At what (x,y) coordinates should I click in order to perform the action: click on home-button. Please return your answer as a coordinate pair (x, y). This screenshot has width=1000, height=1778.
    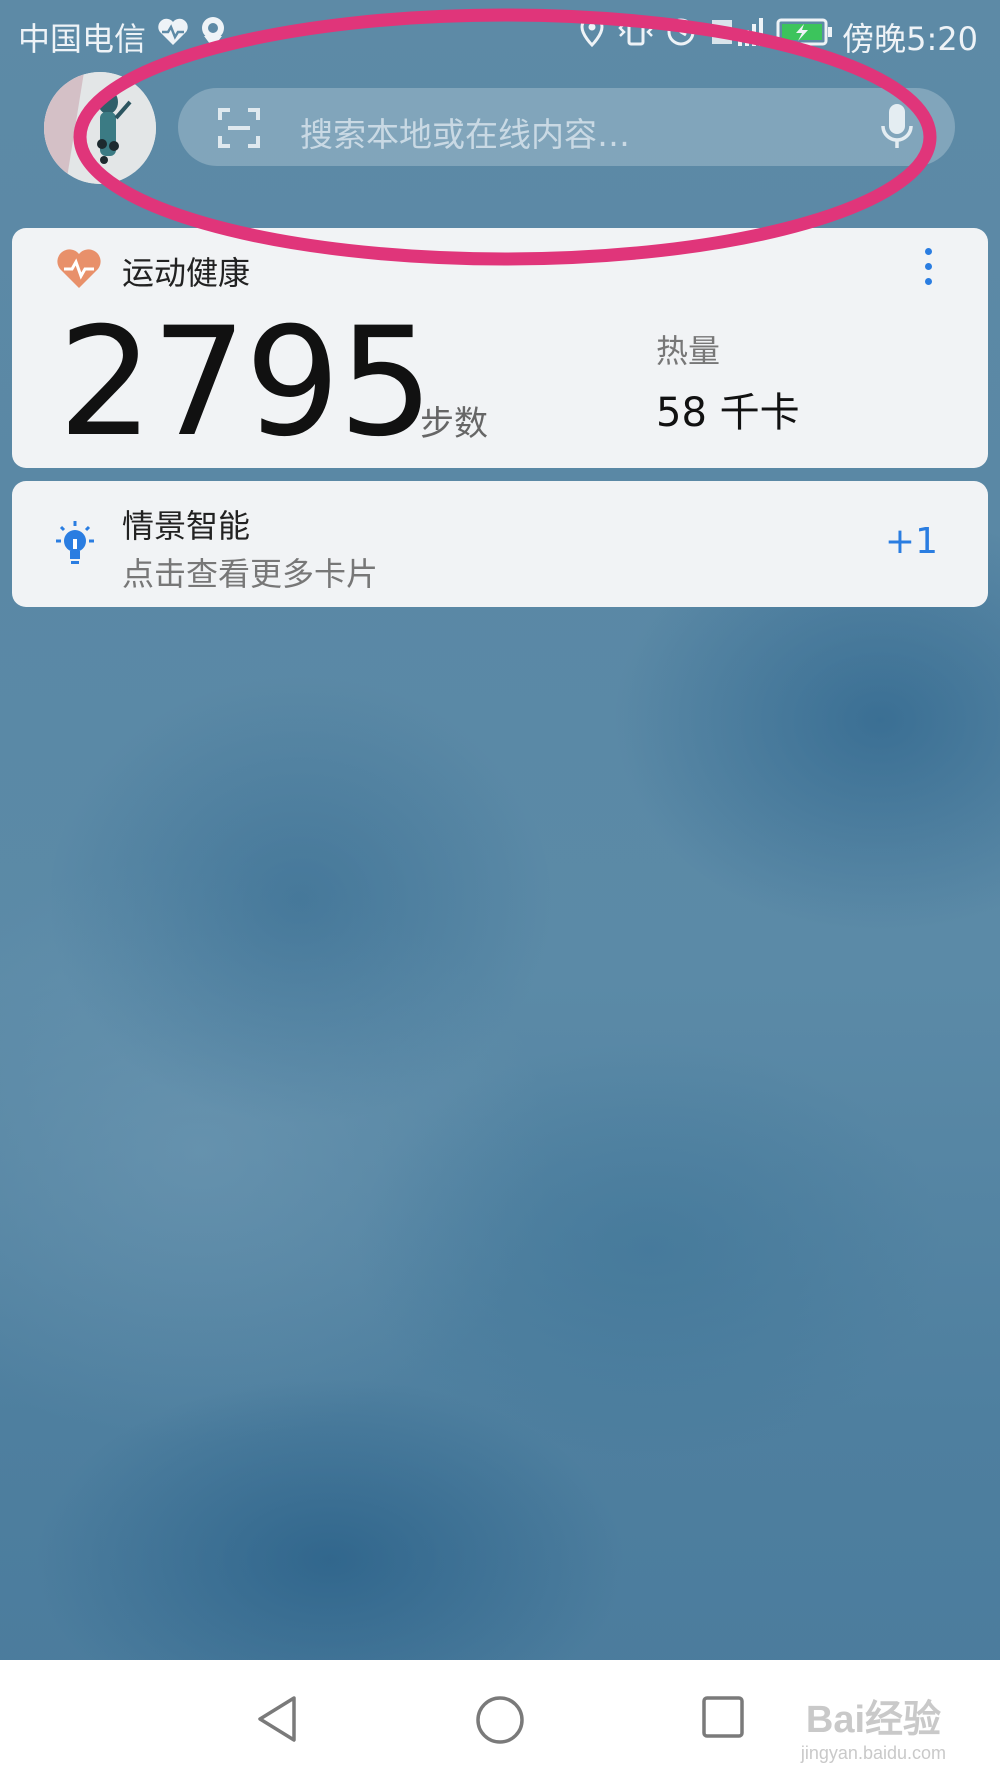
    Looking at the image, I should click on (500, 1720).